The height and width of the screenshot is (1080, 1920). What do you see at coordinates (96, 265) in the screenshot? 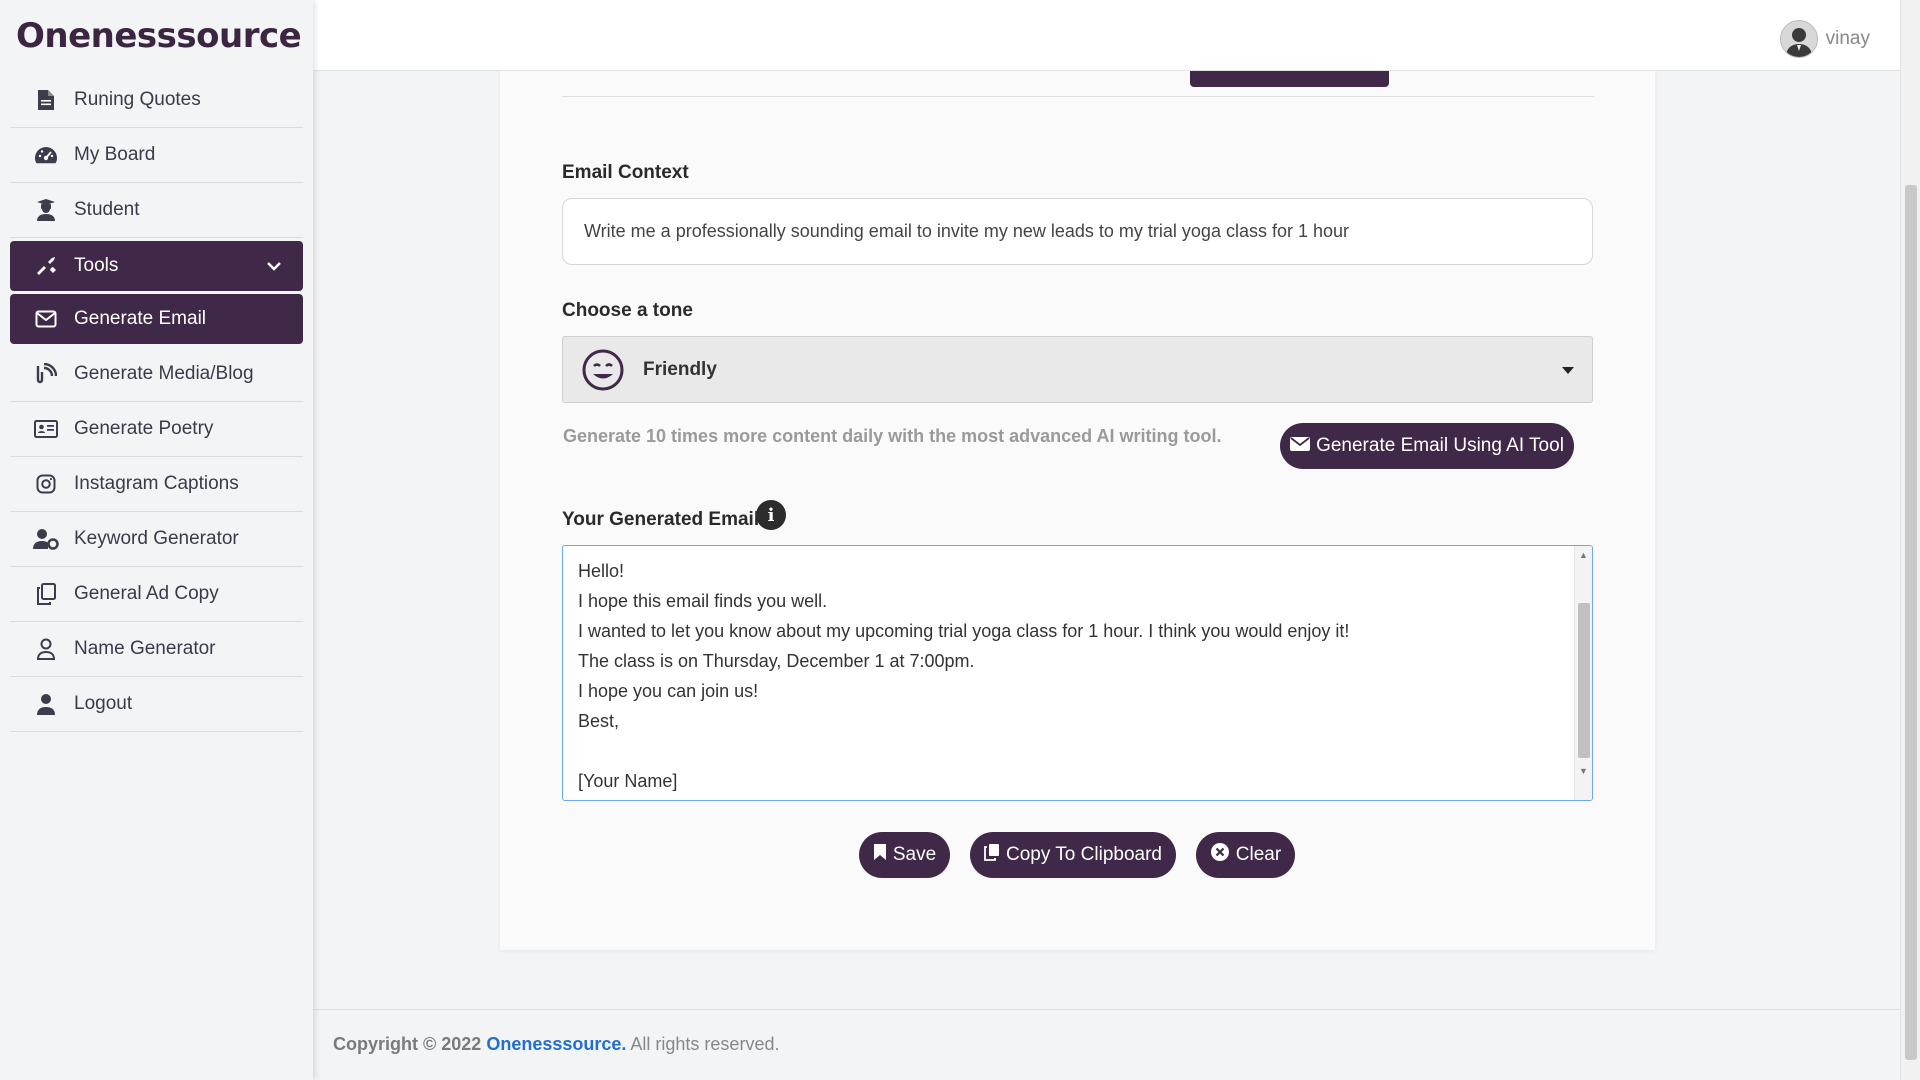
I see `sidebar-item-label: Tools` at bounding box center [96, 265].